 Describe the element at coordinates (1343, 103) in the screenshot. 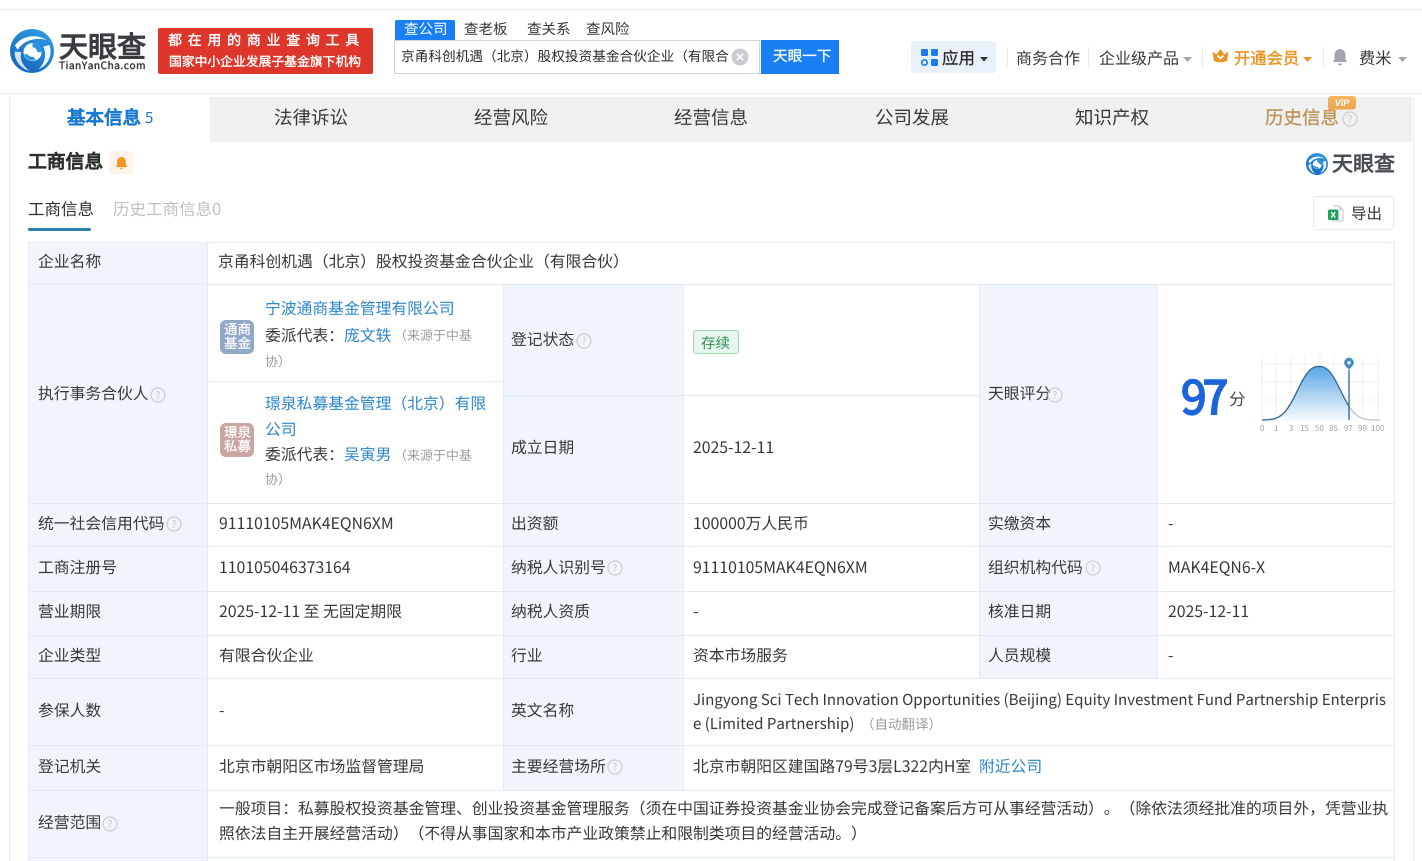

I see `svg-text: VIP` at that location.